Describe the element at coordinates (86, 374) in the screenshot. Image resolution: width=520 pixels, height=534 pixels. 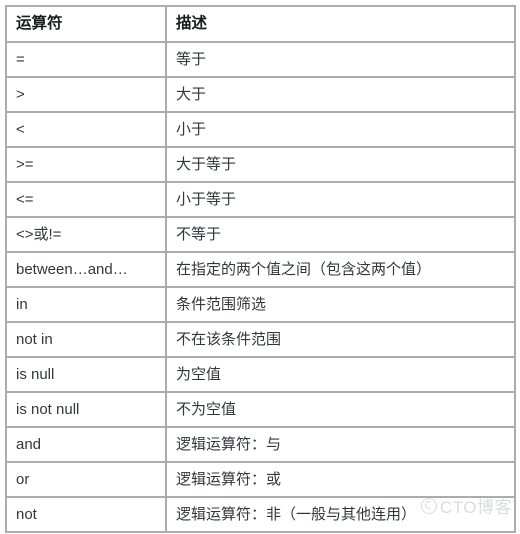
I see `cell-operator: is null` at that location.